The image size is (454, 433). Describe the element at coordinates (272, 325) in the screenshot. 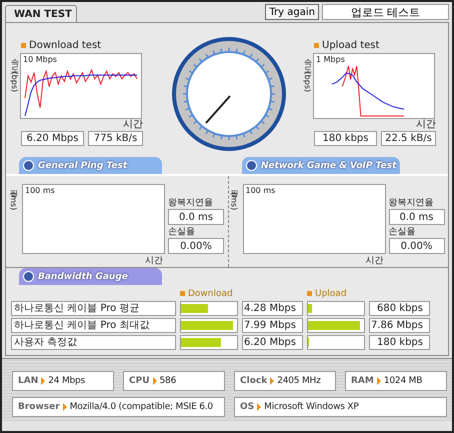

I see `value-cell: 7.99 Mbps` at that location.